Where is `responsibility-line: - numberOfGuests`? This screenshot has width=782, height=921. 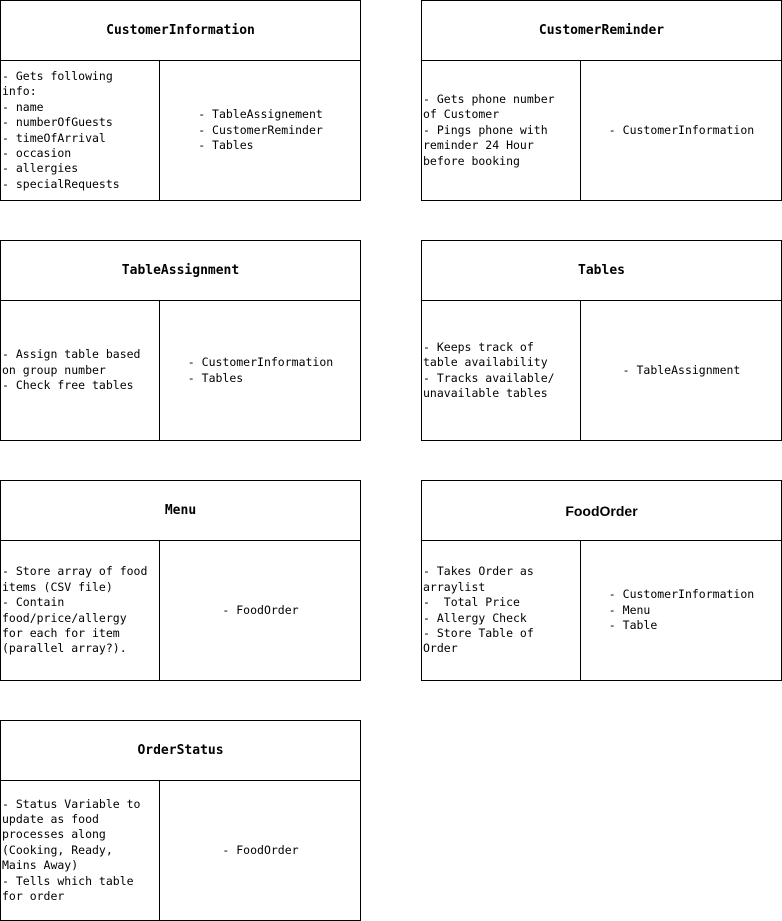
responsibility-line: - numberOfGuests is located at coordinates (57, 122).